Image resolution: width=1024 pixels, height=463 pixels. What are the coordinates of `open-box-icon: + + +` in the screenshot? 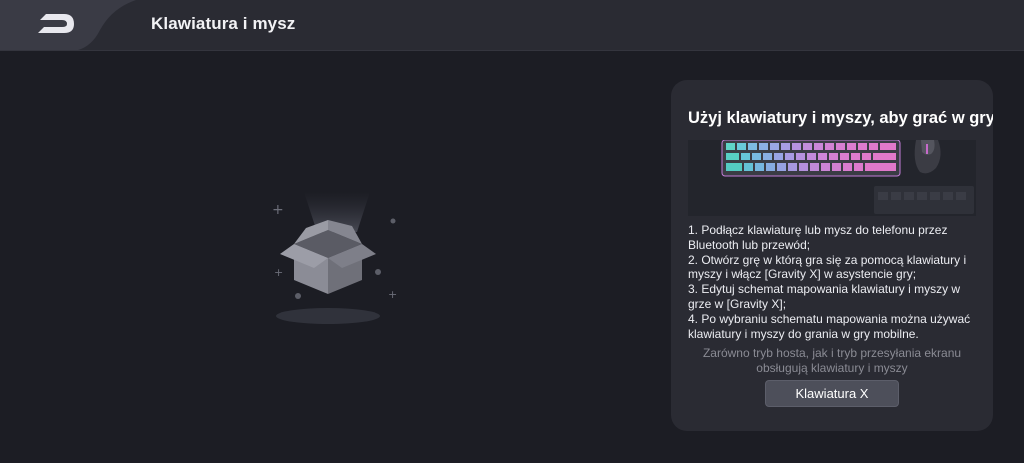 It's located at (337, 260).